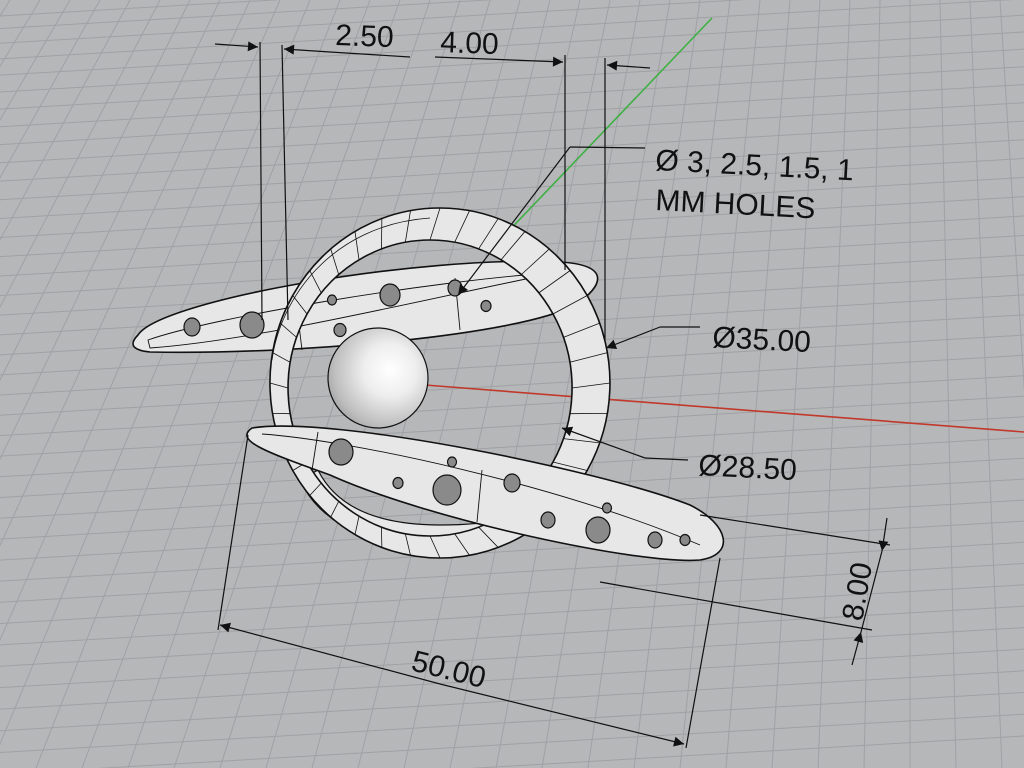 The width and height of the screenshot is (1024, 768). Describe the element at coordinates (748, 468) in the screenshot. I see `inner-diameter-label: Ø28.50` at that location.